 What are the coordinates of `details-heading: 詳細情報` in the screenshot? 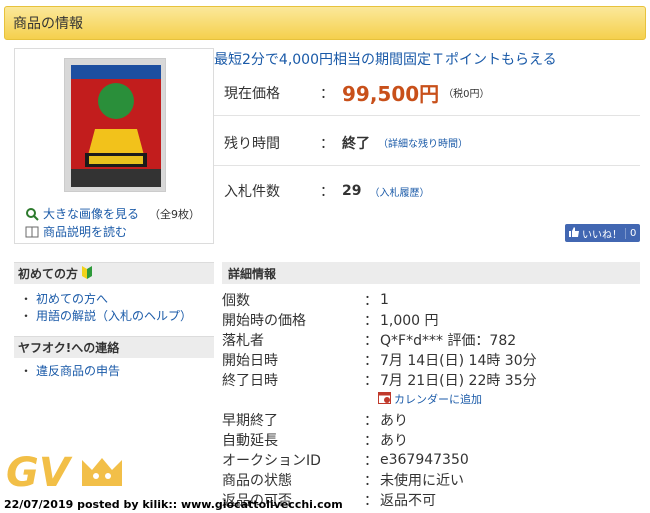 It's located at (431, 273).